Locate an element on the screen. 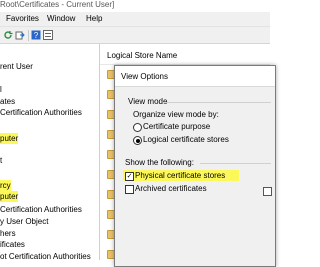 This screenshot has height=267, width=320. radio-logical-stores is located at coordinates (137, 140).